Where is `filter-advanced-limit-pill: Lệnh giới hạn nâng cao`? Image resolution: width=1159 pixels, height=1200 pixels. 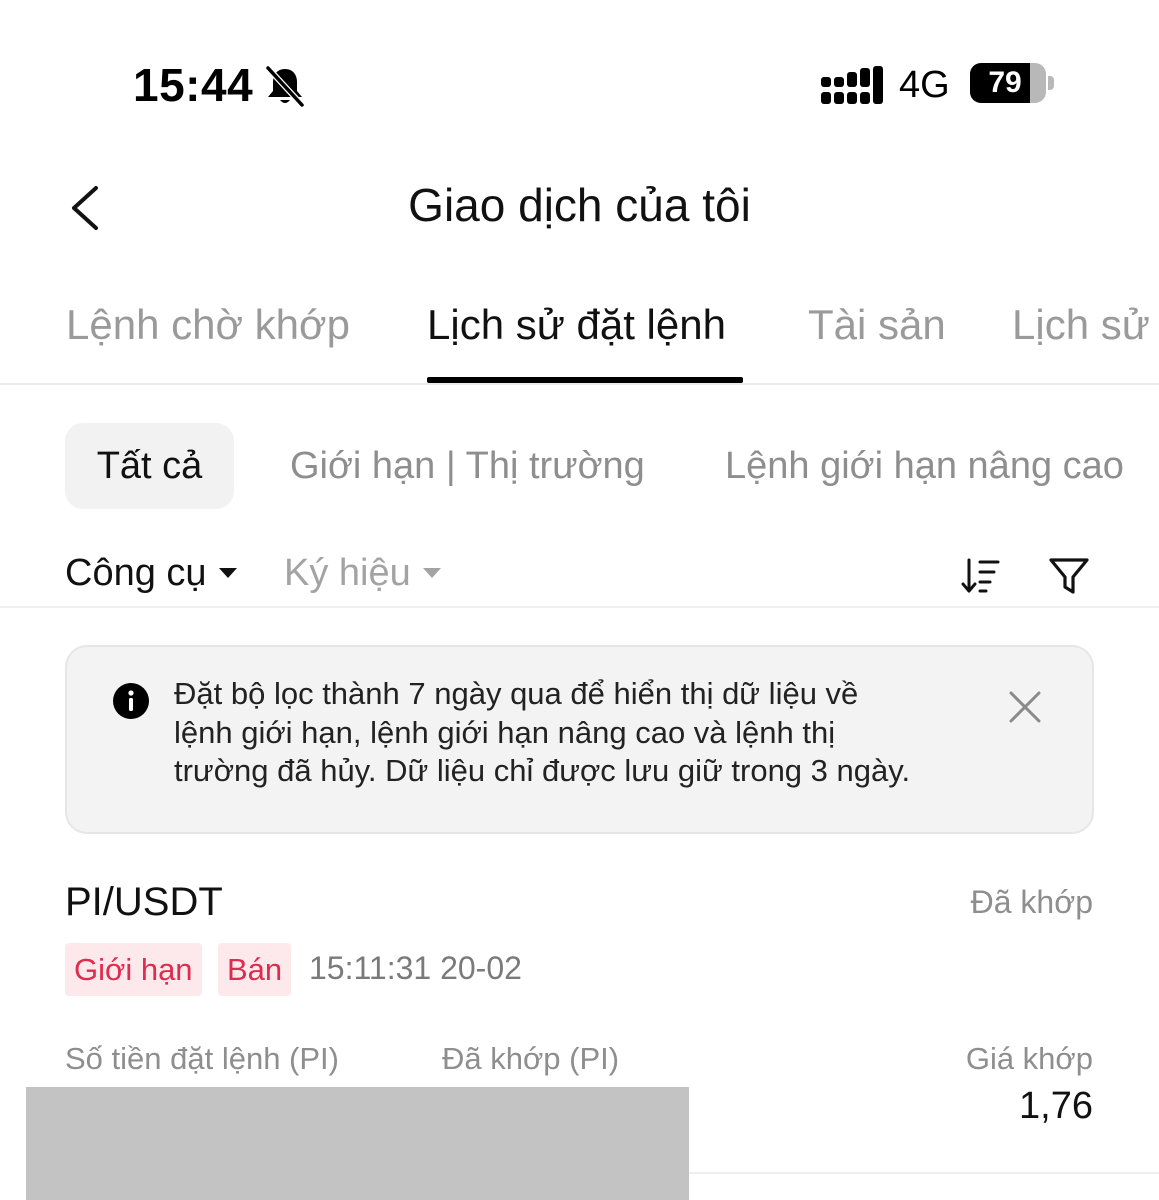 filter-advanced-limit-pill: Lệnh giới hạn nâng cao is located at coordinates (924, 466).